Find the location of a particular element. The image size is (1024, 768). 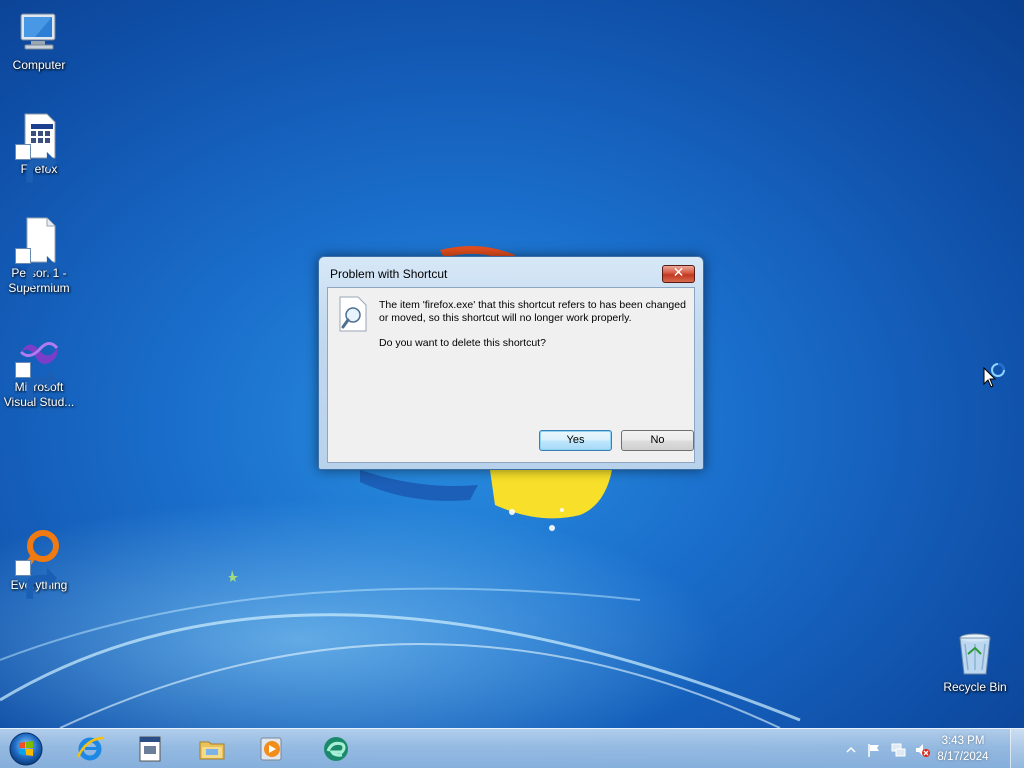

yes-button: Yes is located at coordinates (575, 440).